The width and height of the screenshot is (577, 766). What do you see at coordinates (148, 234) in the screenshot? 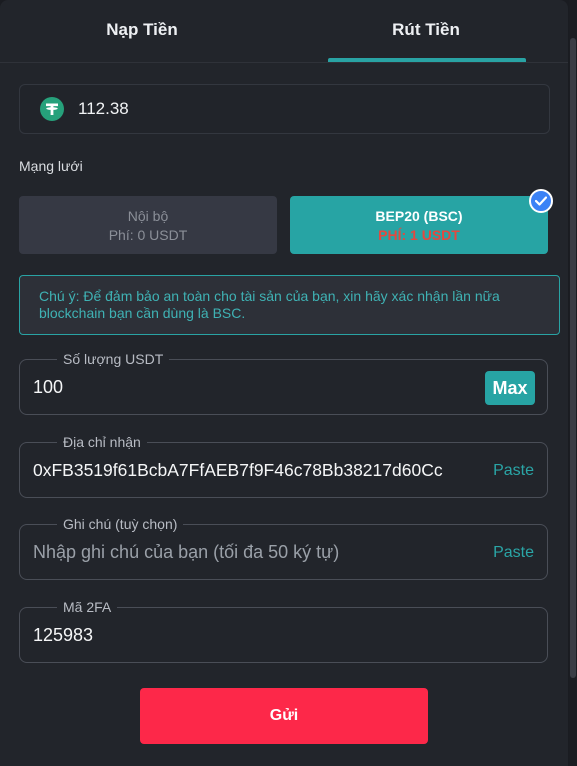
I see `network-option-fee: Phí: 0 USDT` at bounding box center [148, 234].